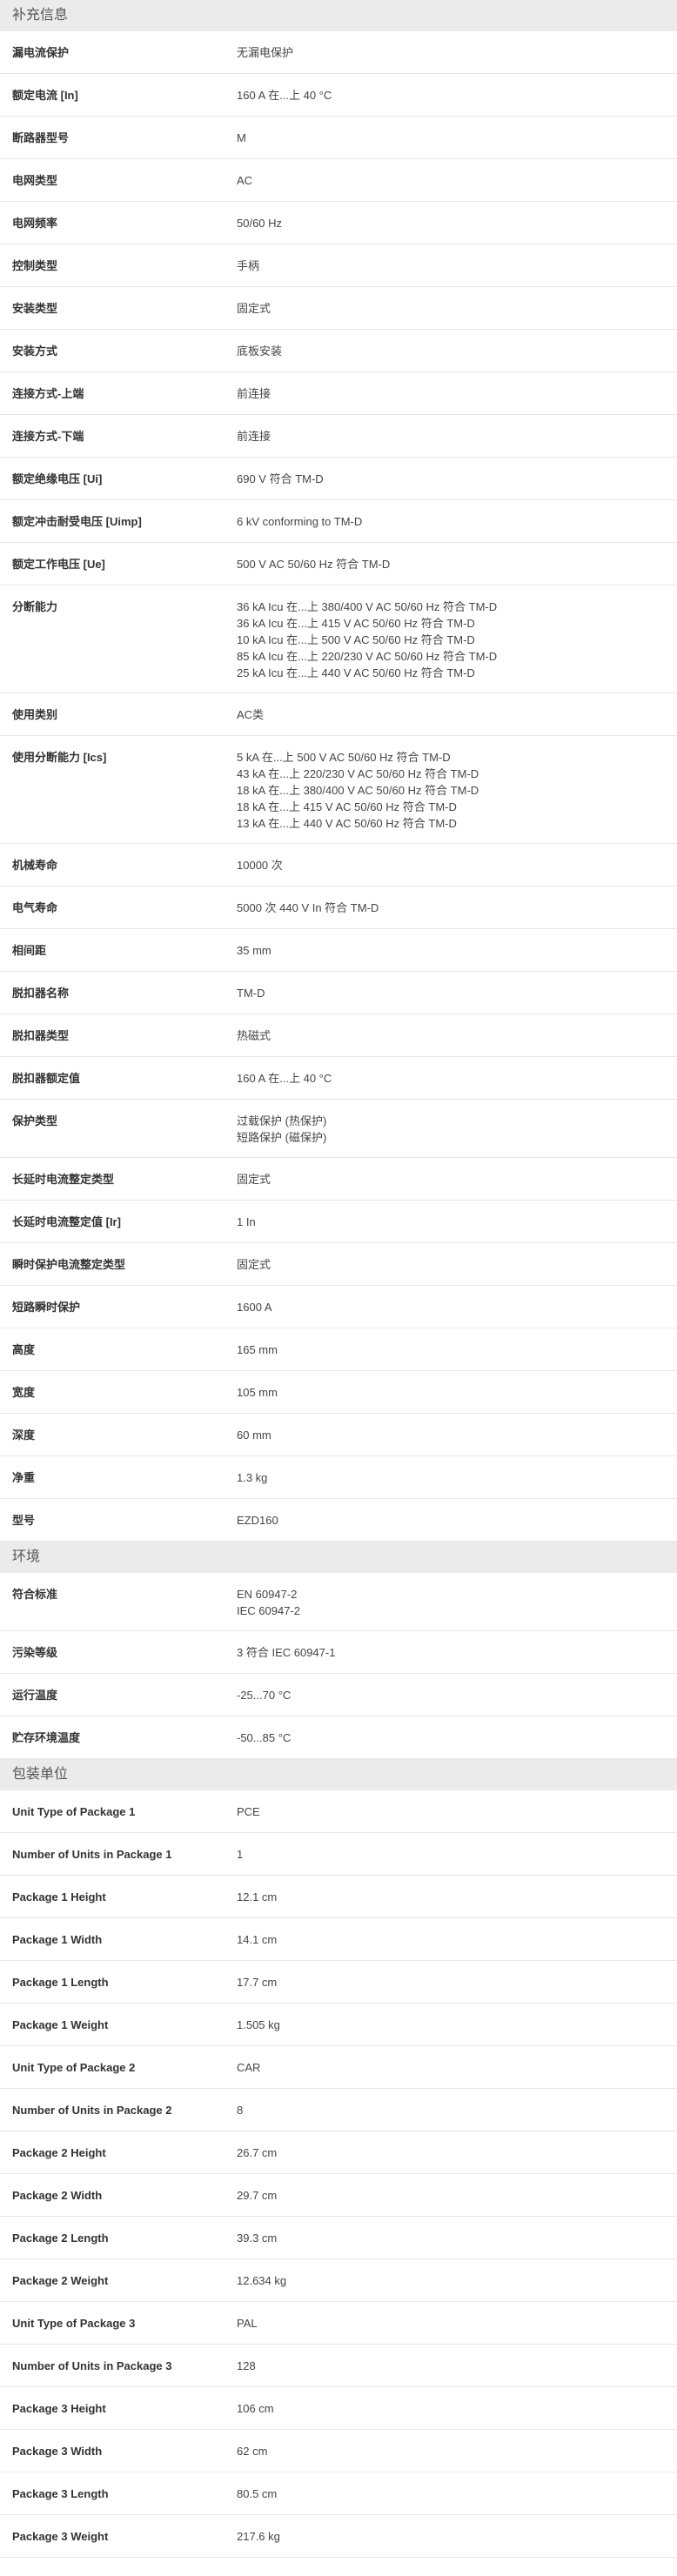  I want to click on spec-value: 35 mm, so click(451, 951).